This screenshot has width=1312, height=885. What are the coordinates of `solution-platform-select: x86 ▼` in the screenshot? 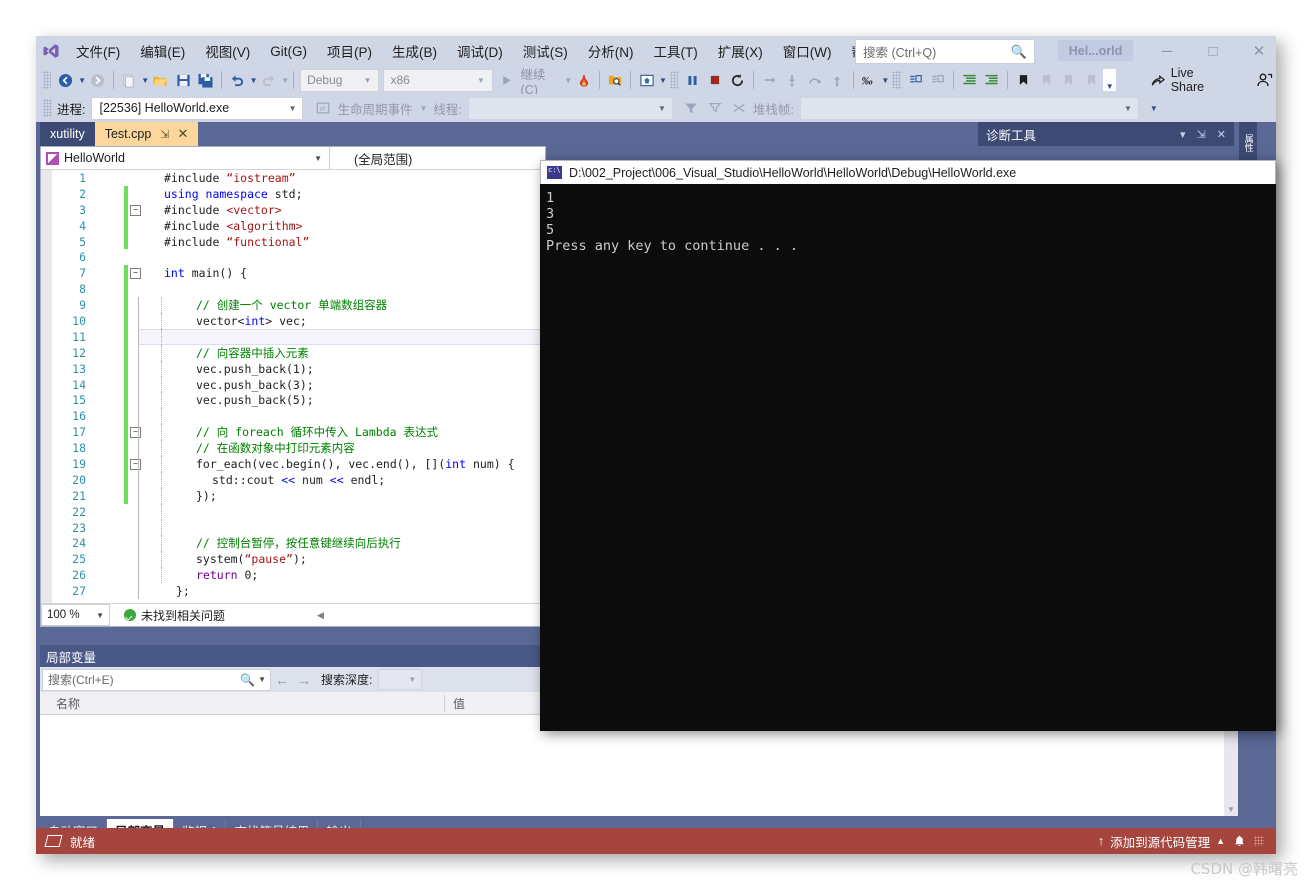 It's located at (438, 80).